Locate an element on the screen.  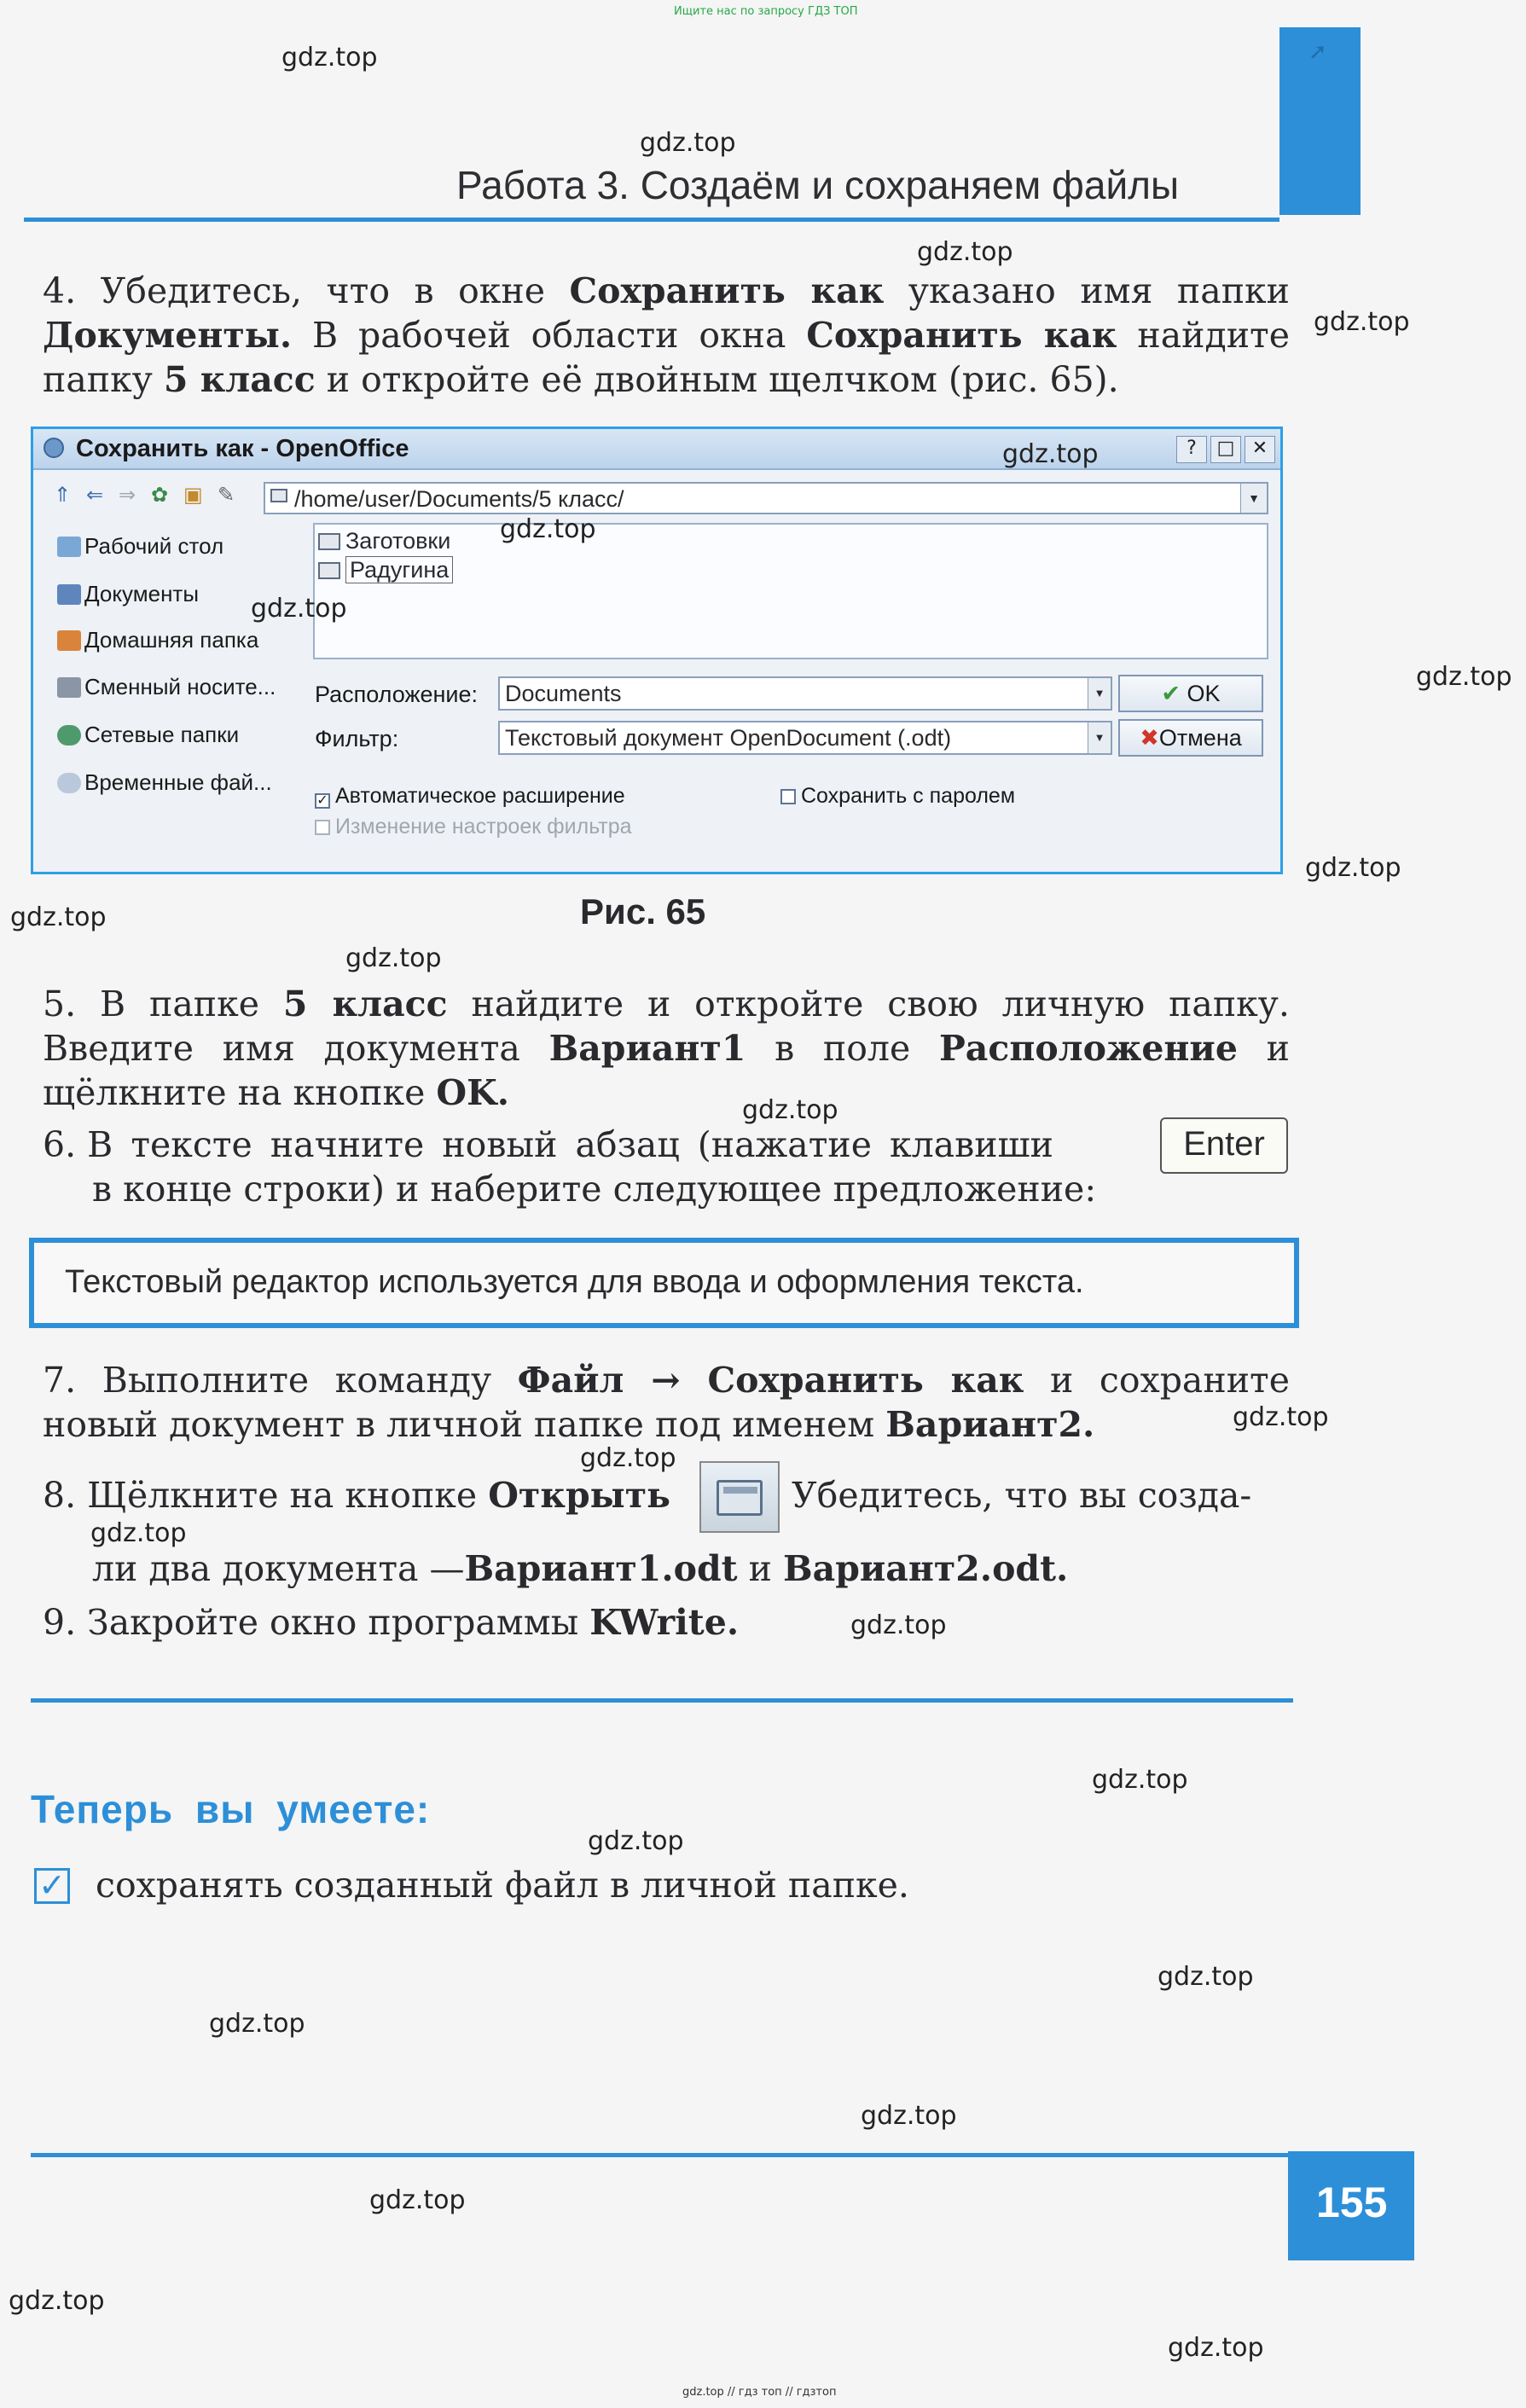
dialog-title: Сохранить как - OpenOffice is located at coordinates (242, 448).